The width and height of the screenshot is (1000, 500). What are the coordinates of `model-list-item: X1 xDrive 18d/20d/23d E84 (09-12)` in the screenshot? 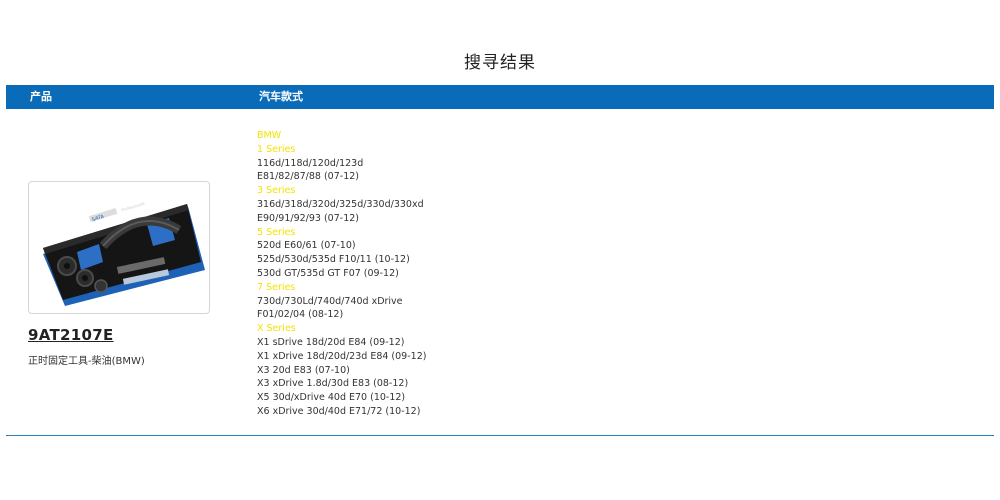 It's located at (342, 356).